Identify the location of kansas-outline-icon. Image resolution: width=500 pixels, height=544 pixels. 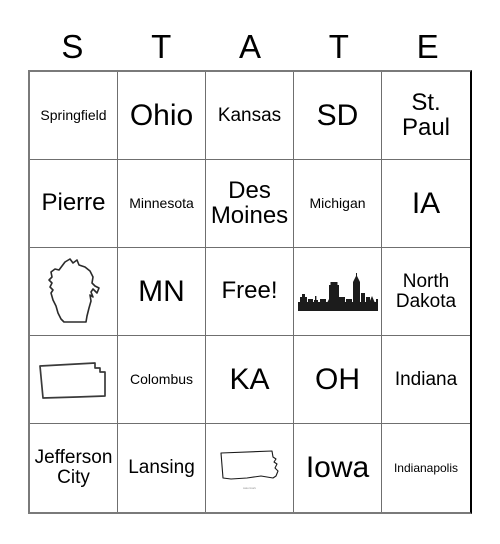
(73, 379).